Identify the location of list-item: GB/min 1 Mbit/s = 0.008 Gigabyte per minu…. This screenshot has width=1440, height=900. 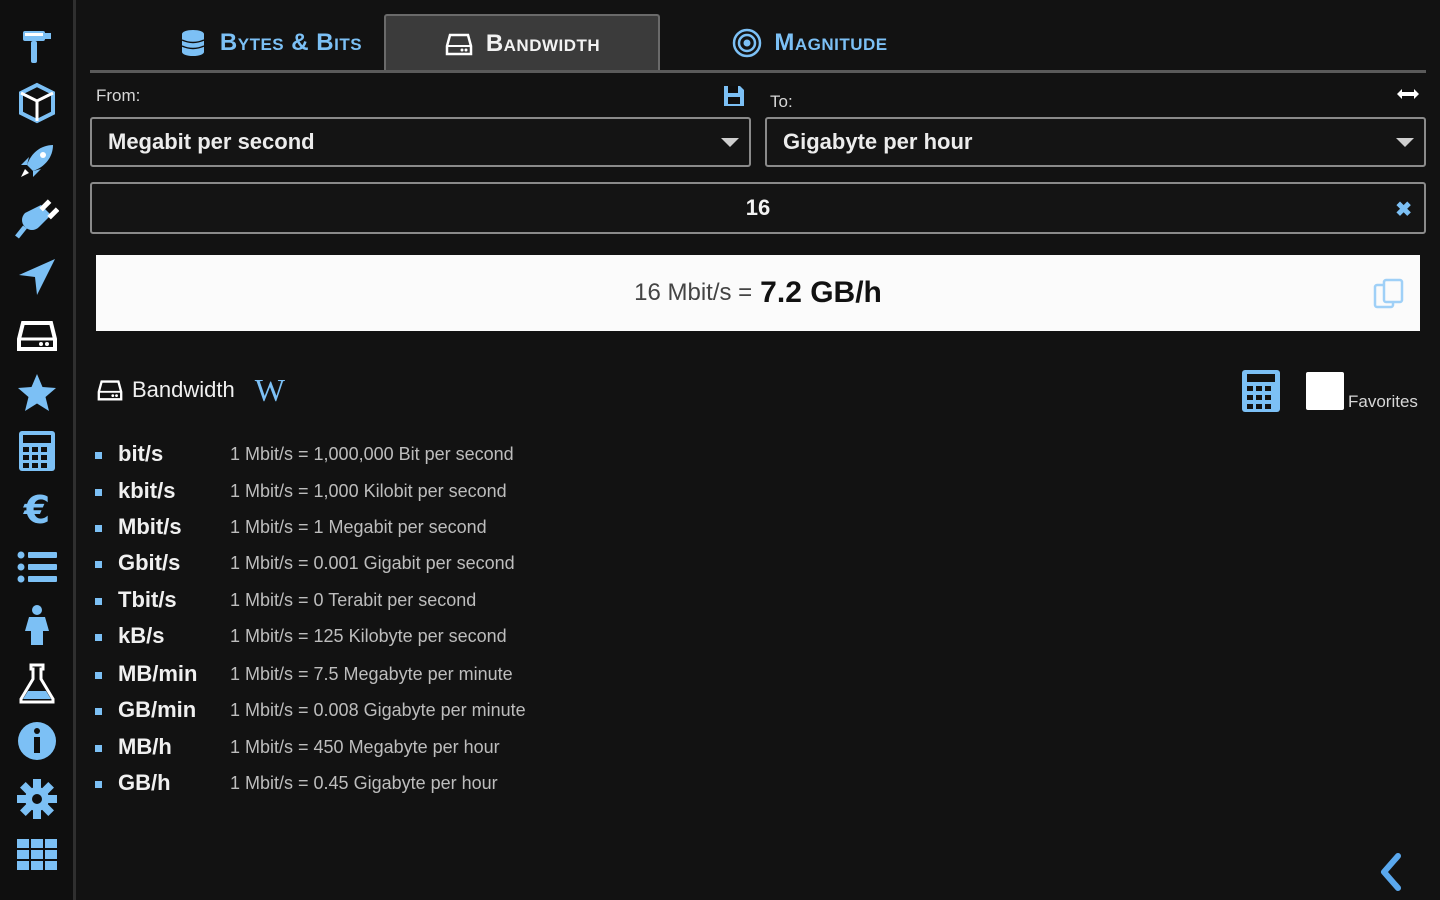
(440, 711).